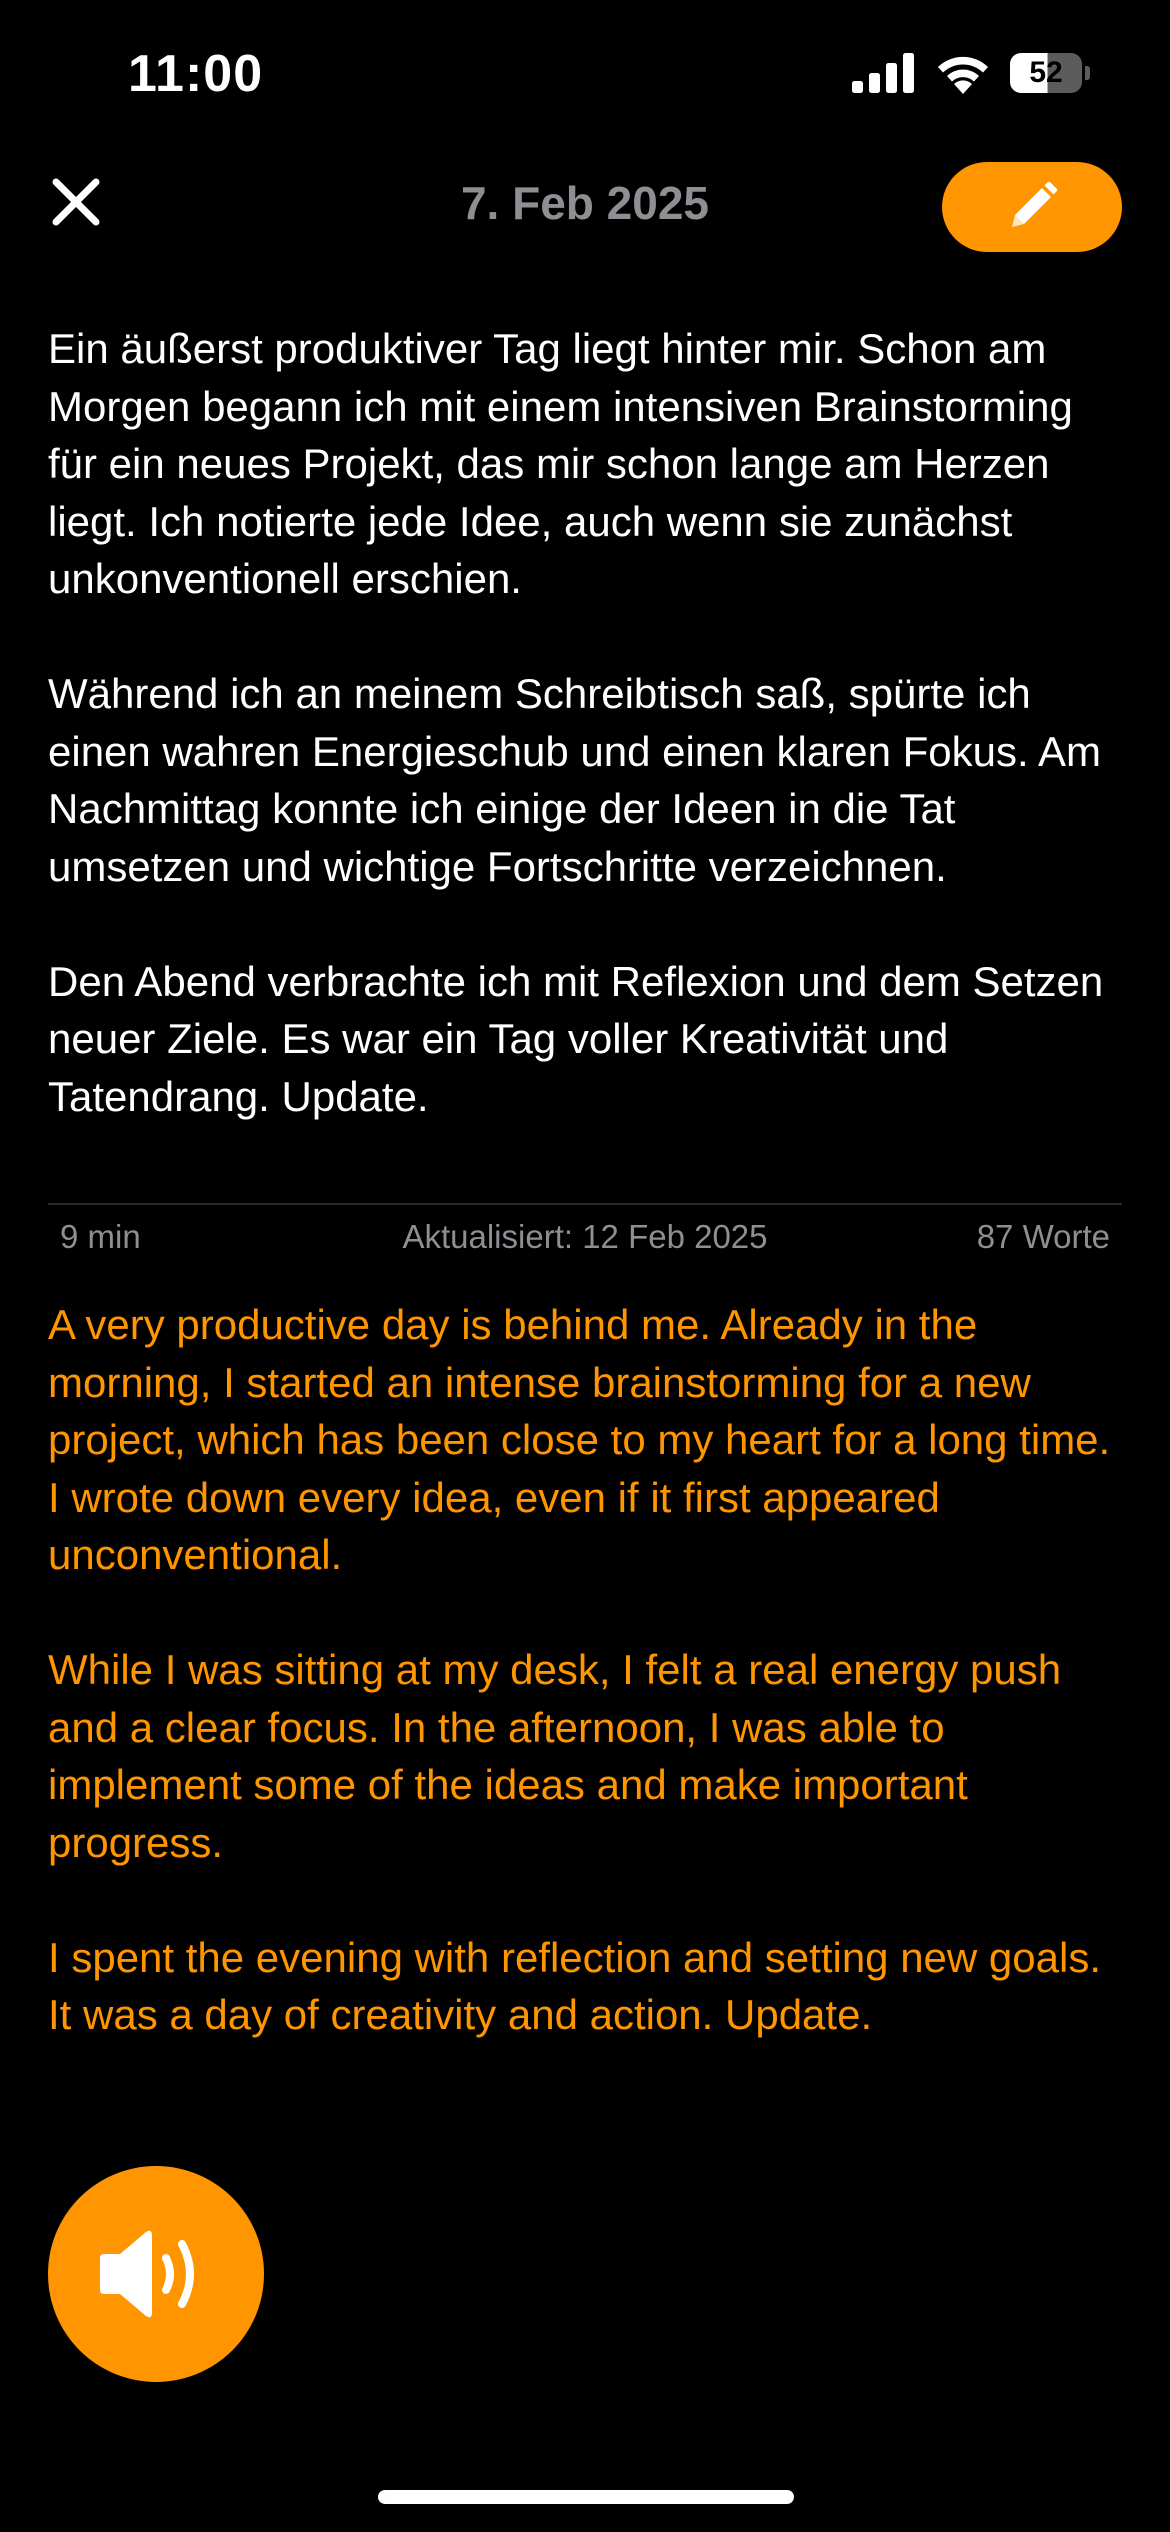 The image size is (1170, 2532). What do you see at coordinates (1035, 204) in the screenshot?
I see `pencil-icon` at bounding box center [1035, 204].